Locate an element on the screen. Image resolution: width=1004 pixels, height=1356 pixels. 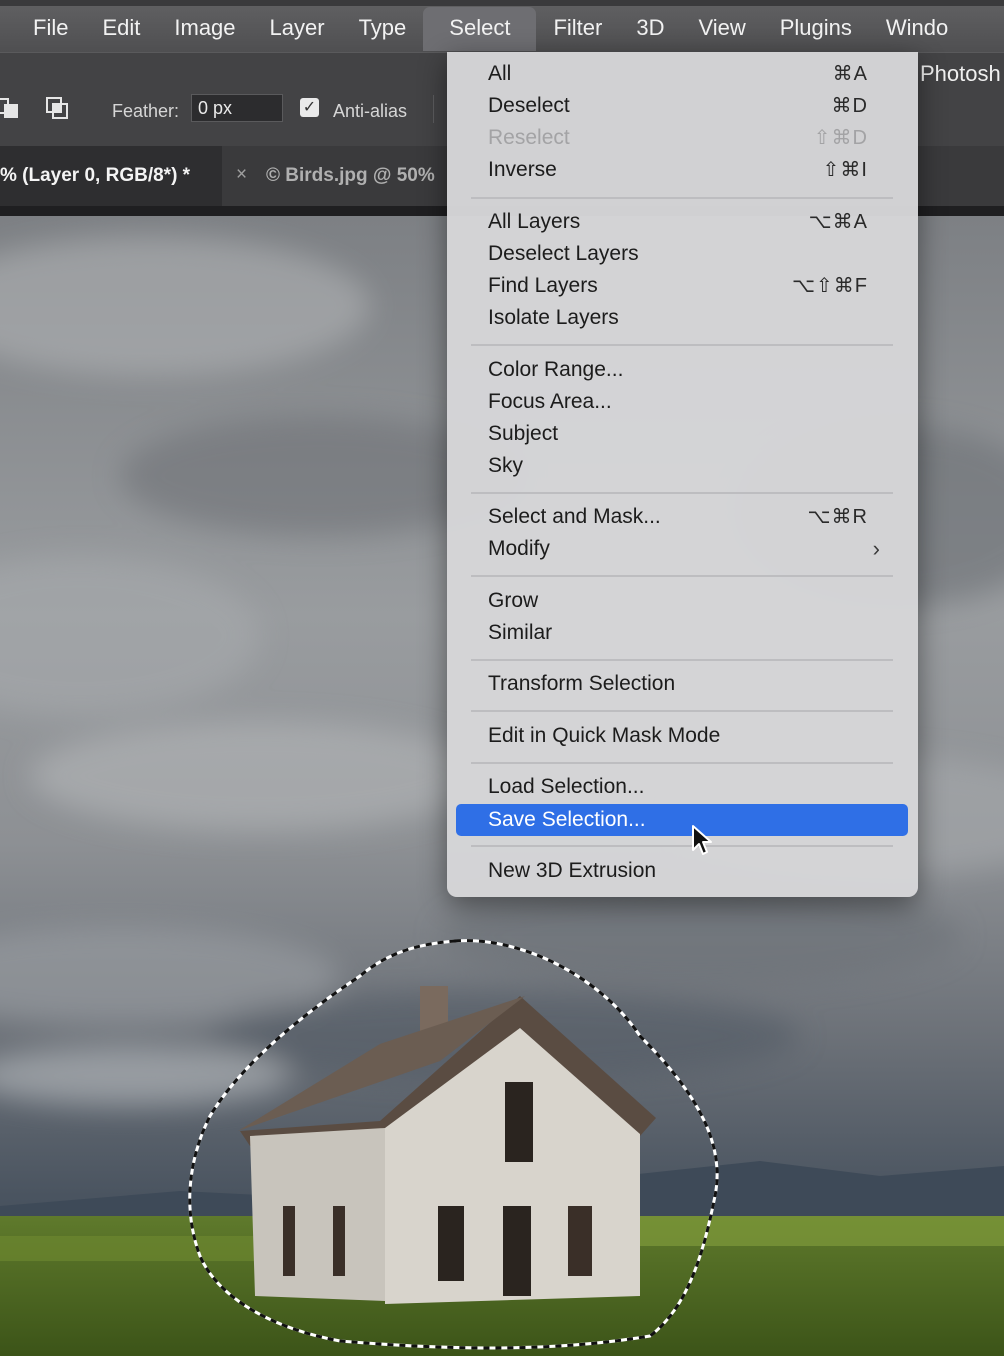
menu-item-deselect: Deselect ⌘D is located at coordinates (682, 106).